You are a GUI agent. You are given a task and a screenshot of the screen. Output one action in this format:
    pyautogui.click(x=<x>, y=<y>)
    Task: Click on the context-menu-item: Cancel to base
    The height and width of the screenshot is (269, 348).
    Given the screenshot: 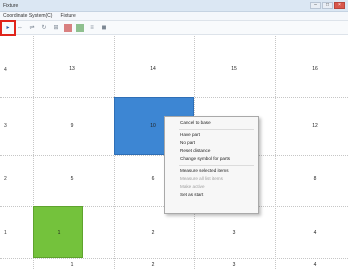 What is the action you would take?
    pyautogui.click(x=211, y=123)
    